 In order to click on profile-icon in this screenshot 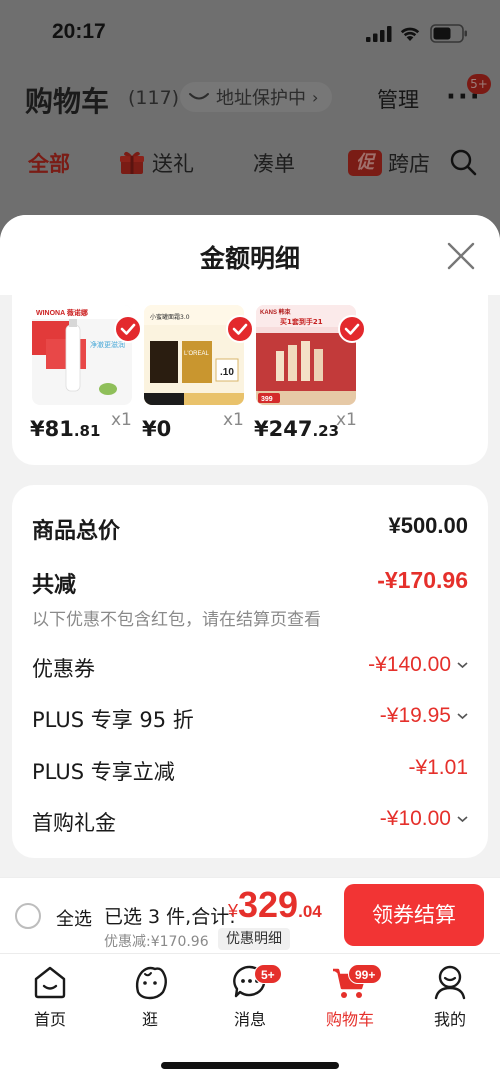, I will do `click(450, 982)`.